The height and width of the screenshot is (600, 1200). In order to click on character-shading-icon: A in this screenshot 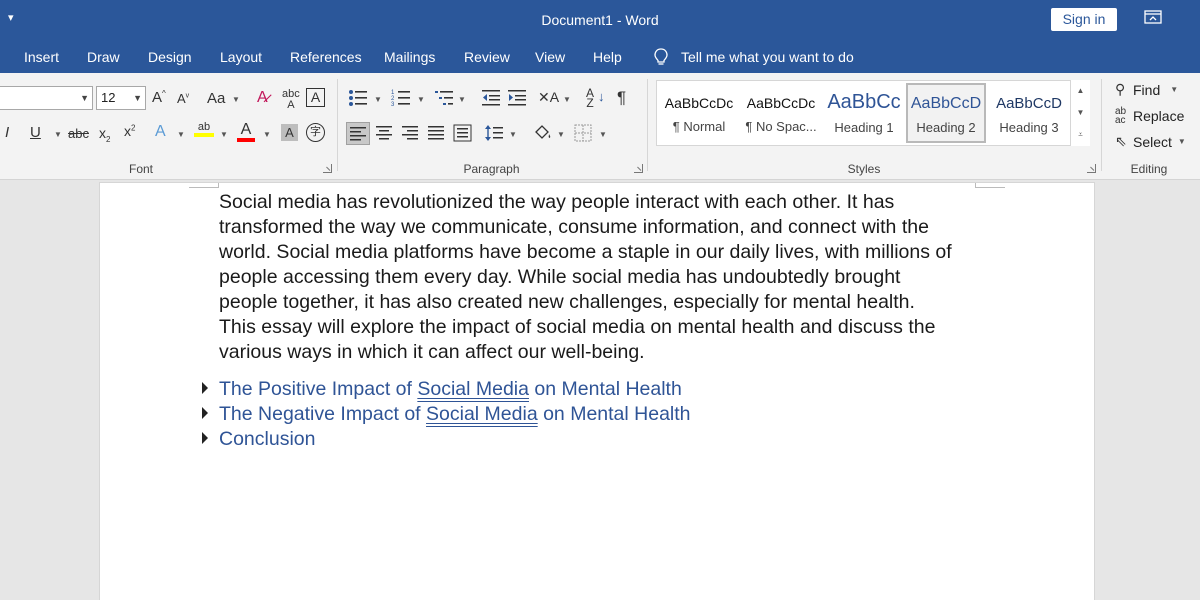, I will do `click(289, 132)`.